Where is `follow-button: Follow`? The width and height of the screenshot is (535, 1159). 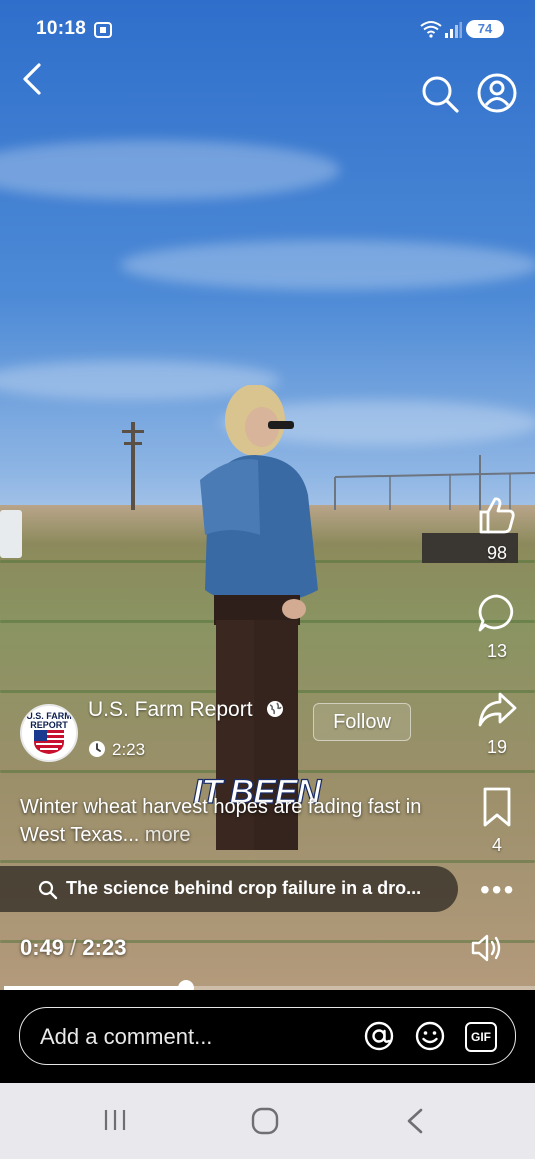 follow-button: Follow is located at coordinates (362, 722).